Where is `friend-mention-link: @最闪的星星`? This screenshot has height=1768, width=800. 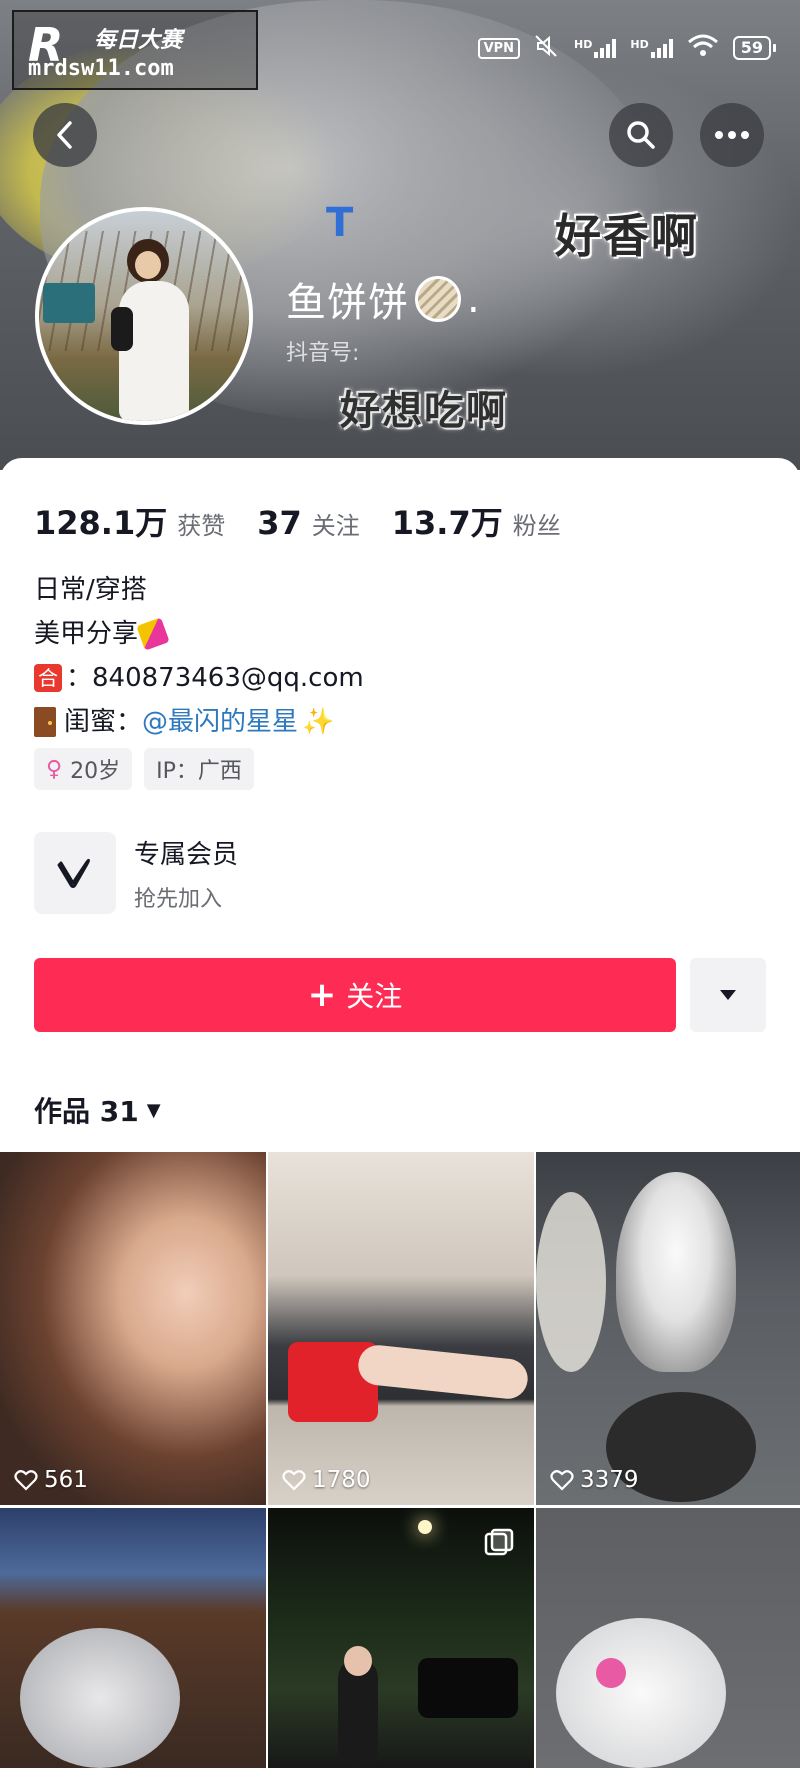 friend-mention-link: @最闪的星星 is located at coordinates (220, 722).